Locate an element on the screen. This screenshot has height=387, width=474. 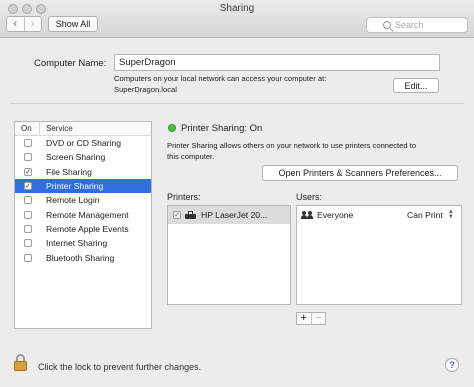
printer-share-checkbox: ✓ is located at coordinates (177, 215).